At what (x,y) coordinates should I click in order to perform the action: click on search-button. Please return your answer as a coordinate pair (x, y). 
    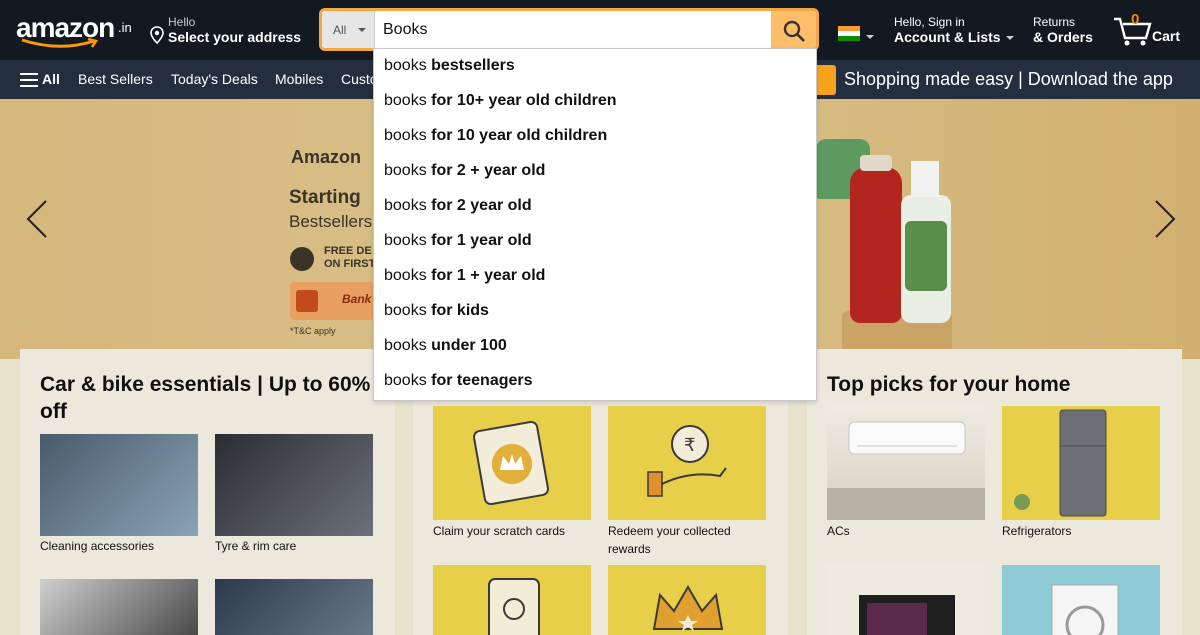
    Looking at the image, I should click on (793, 29).